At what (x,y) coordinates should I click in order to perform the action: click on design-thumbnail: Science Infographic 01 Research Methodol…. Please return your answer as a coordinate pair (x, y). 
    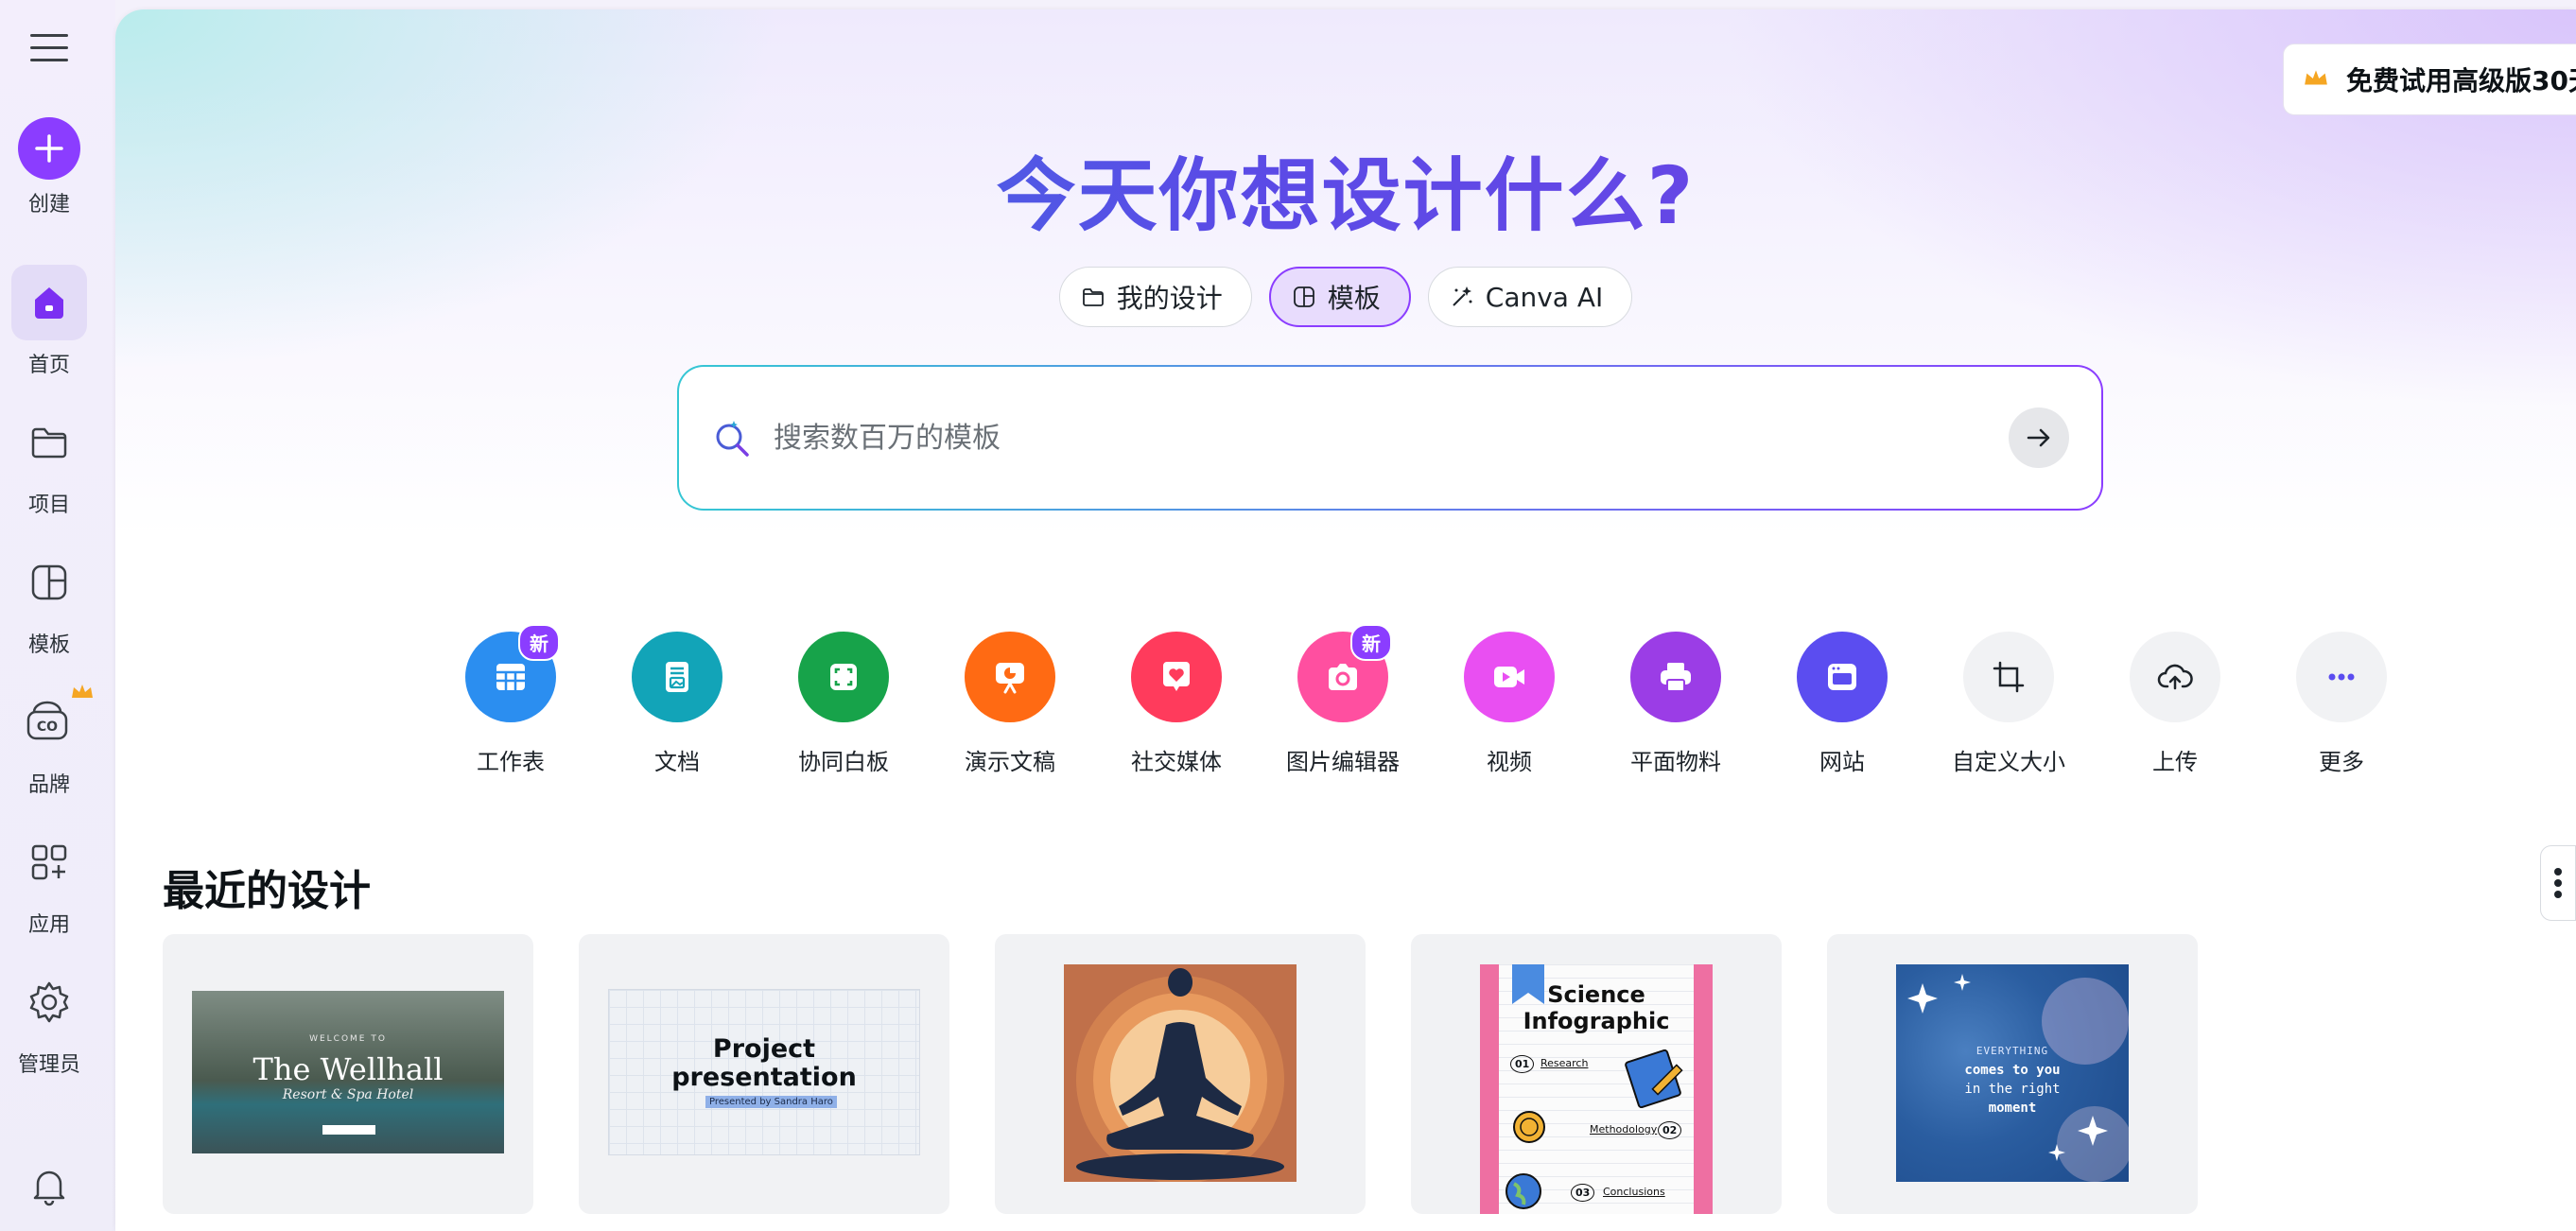
    Looking at the image, I should click on (1596, 1089).